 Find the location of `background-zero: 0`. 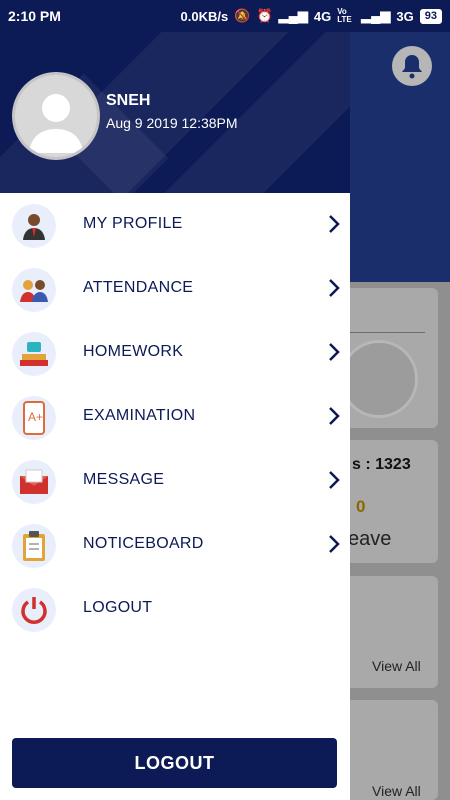

background-zero: 0 is located at coordinates (361, 506).